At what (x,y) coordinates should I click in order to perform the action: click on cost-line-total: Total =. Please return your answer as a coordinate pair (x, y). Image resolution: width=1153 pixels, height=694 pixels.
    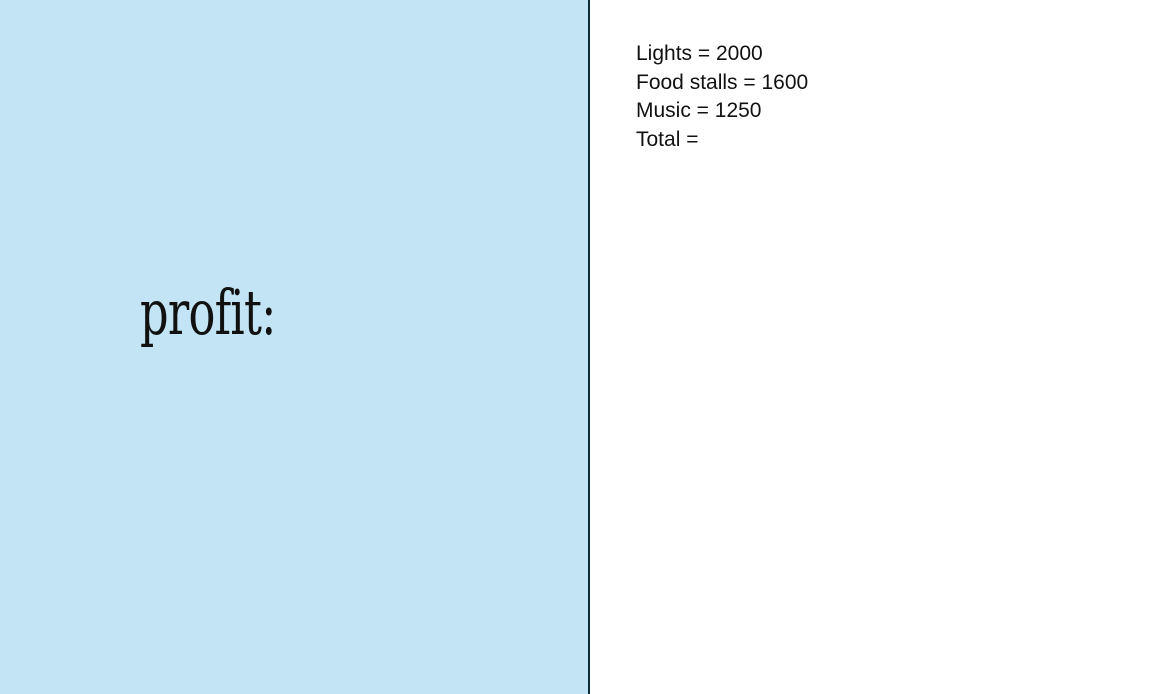
    Looking at the image, I should click on (667, 139).